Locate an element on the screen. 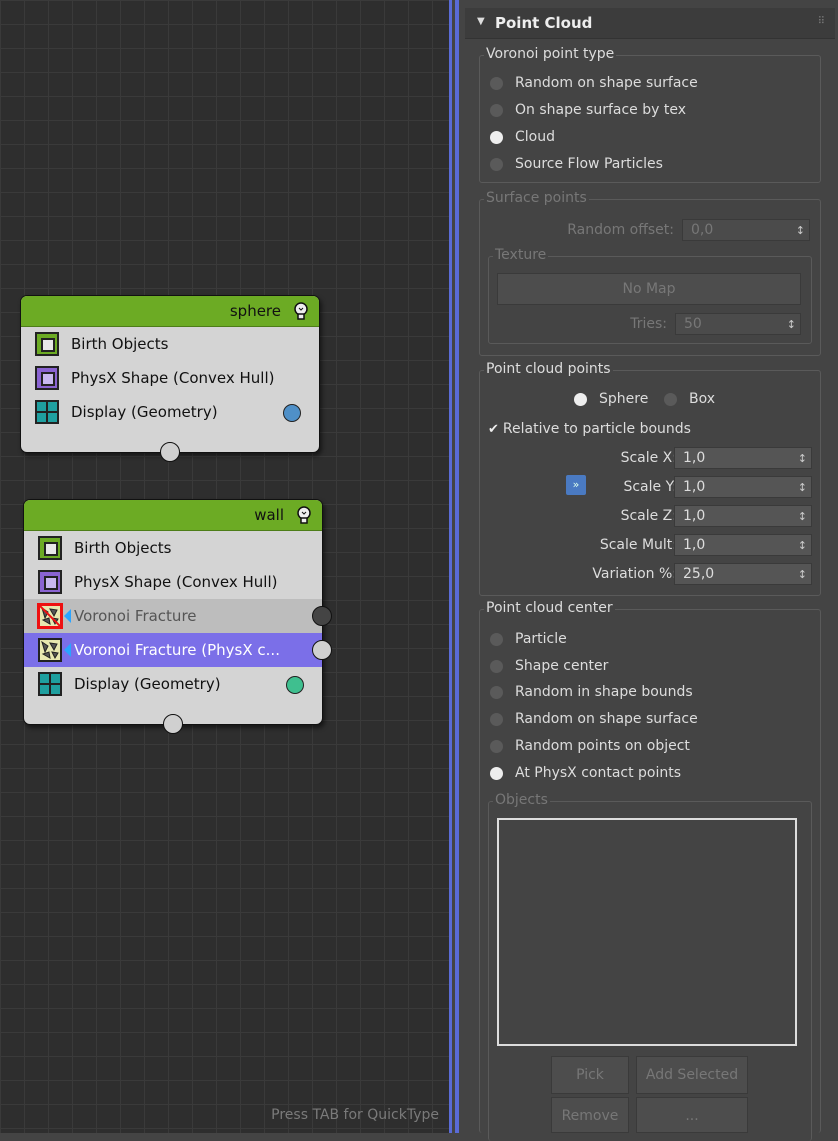 Image resolution: width=838 pixels, height=1141 pixels. field-tries: Tries: 50 is located at coordinates (645, 324).